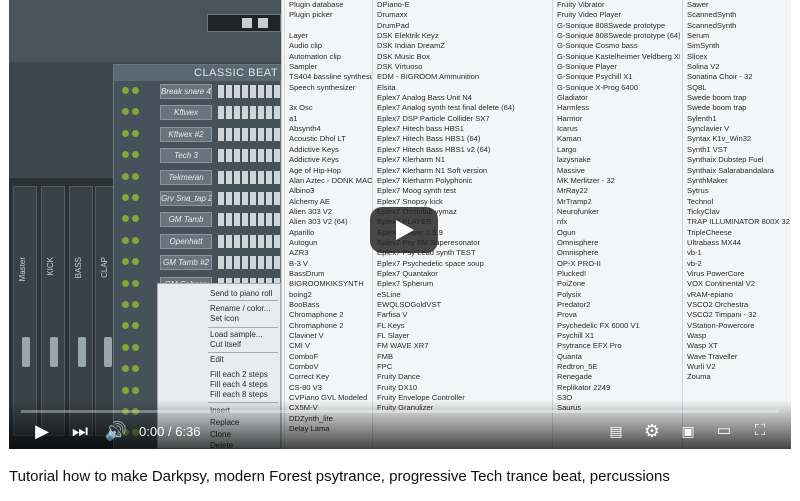 The height and width of the screenshot is (501, 800). What do you see at coordinates (736, 36) in the screenshot?
I see `plugin-item: Serum` at bounding box center [736, 36].